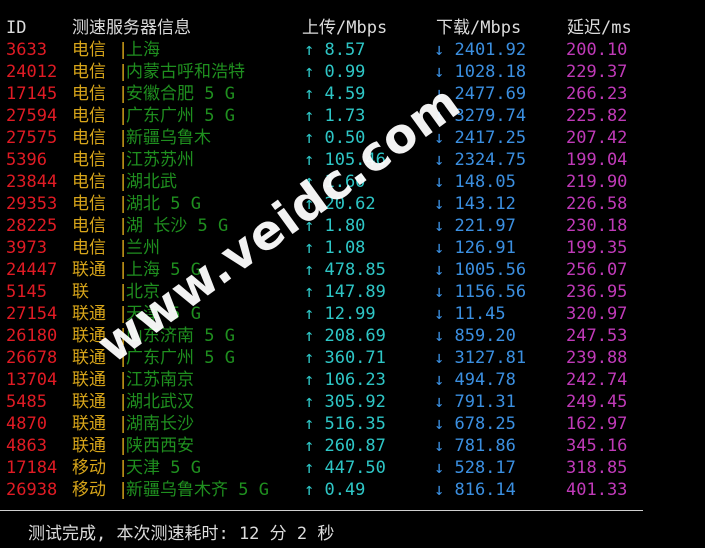 This screenshot has height=548, width=705. Describe the element at coordinates (475, 226) in the screenshot. I see `download-value: ↓ 221.97` at that location.